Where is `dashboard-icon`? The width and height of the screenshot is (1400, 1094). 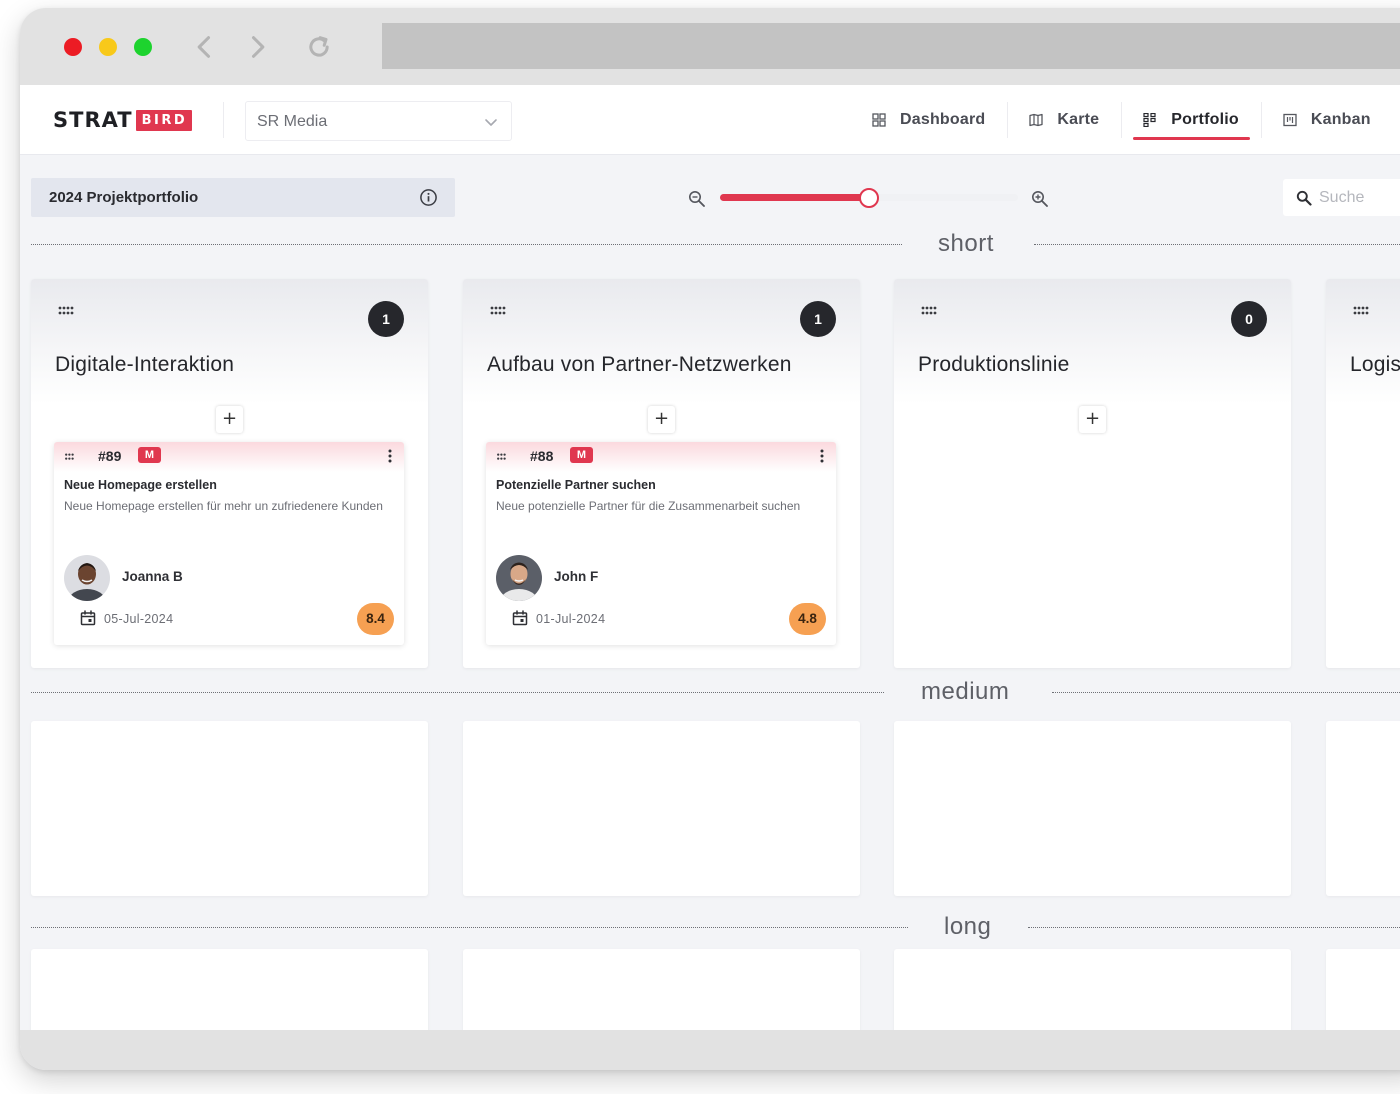 dashboard-icon is located at coordinates (879, 120).